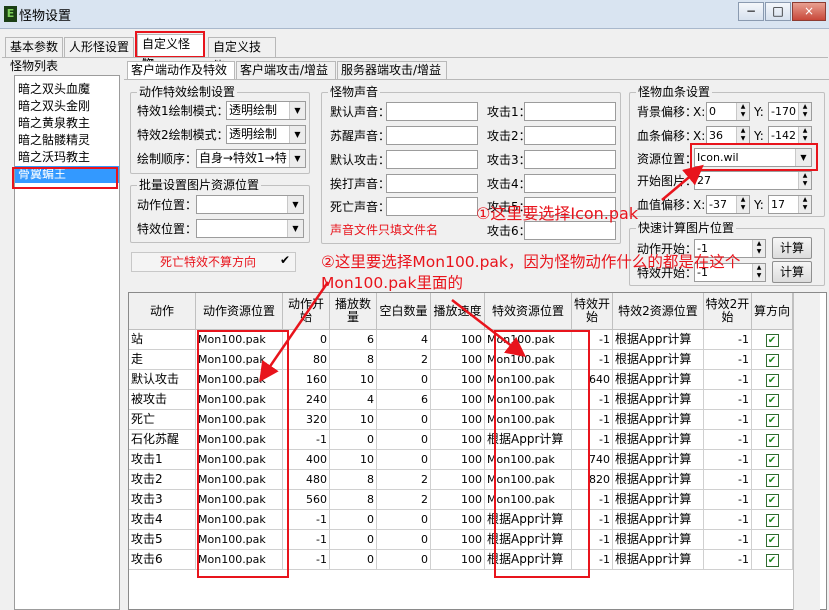 This screenshot has height=610, width=829. What do you see at coordinates (542, 454) in the screenshot?
I see `highlight-effect-resource-column` at bounding box center [542, 454].